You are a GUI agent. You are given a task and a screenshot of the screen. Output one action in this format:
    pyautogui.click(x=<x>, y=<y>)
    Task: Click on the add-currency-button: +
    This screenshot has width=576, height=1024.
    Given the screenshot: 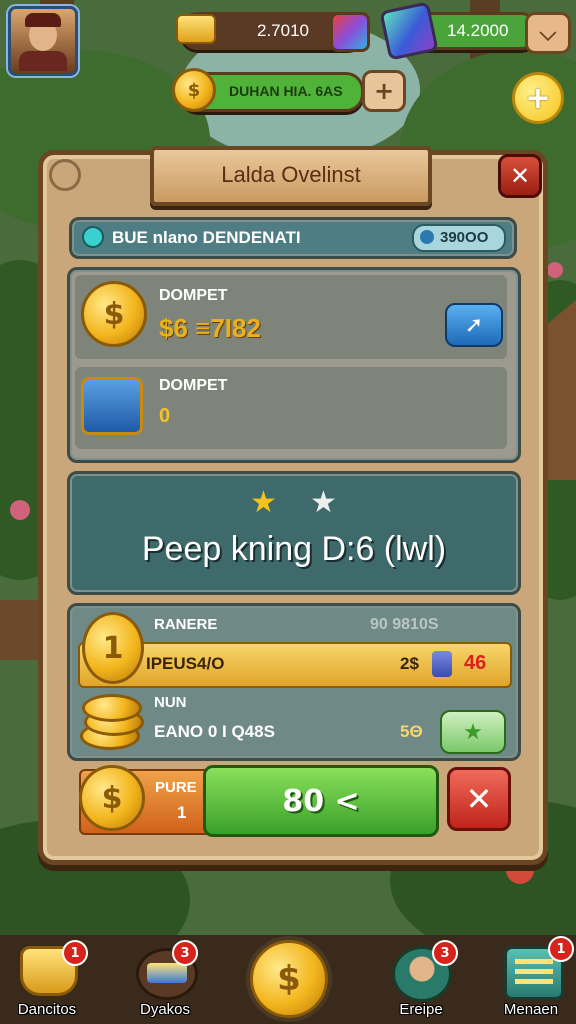 What is the action you would take?
    pyautogui.click(x=538, y=98)
    